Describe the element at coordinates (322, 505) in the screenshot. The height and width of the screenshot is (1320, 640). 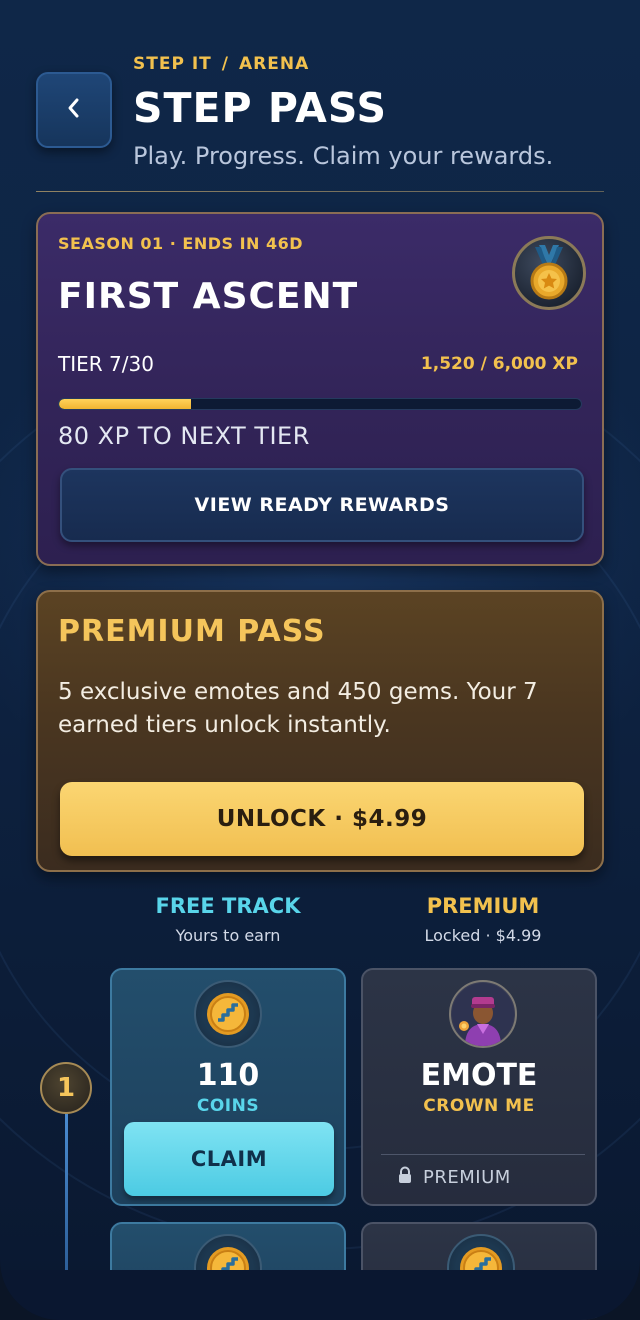
I see `view-ready-rewards-button: VIEW READY REWARDS` at that location.